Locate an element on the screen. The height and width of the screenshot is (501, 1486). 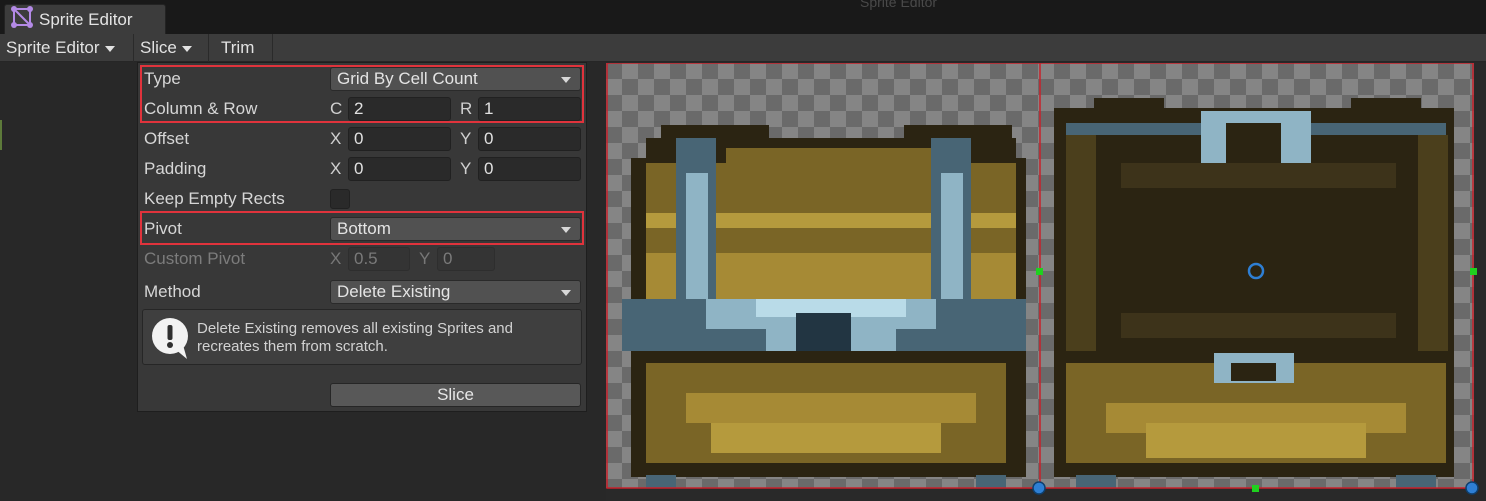
offset-x-field: 0 is located at coordinates (399, 139).